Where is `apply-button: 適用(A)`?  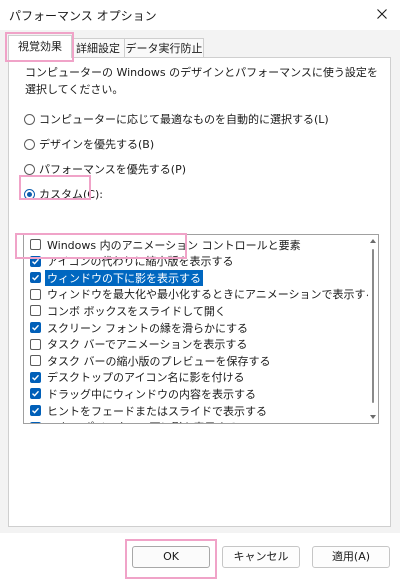 apply-button: 適用(A) is located at coordinates (351, 557).